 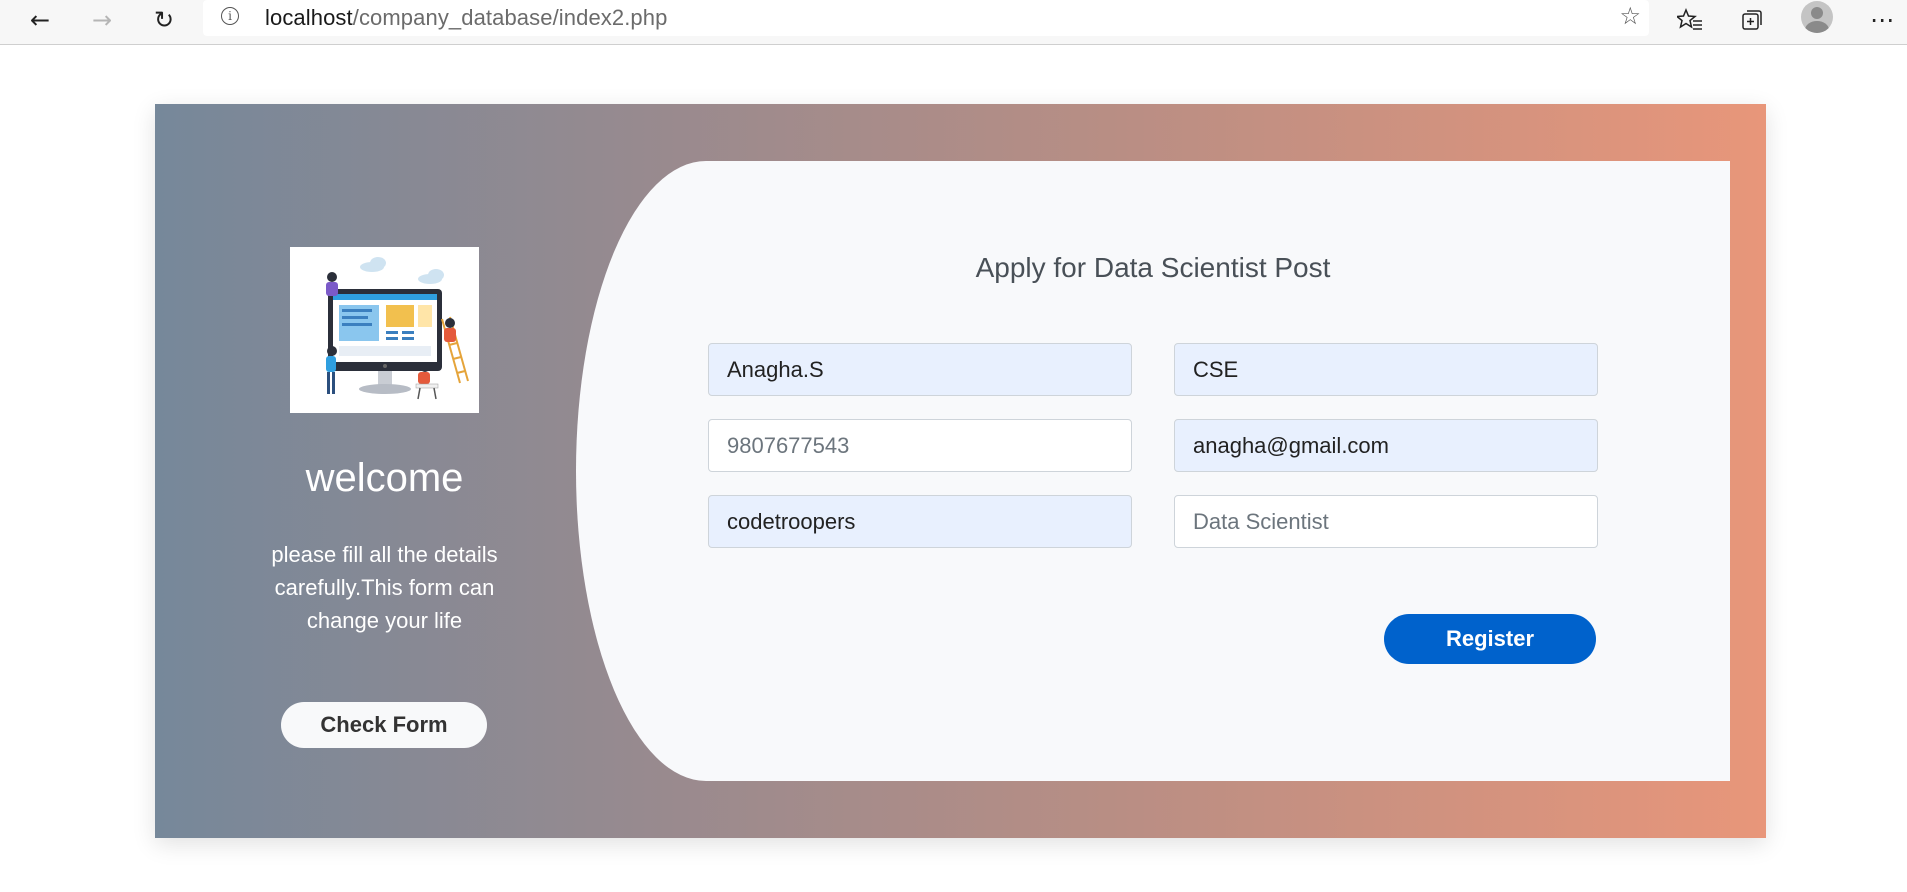 I want to click on register-button: Register, so click(x=1490, y=639).